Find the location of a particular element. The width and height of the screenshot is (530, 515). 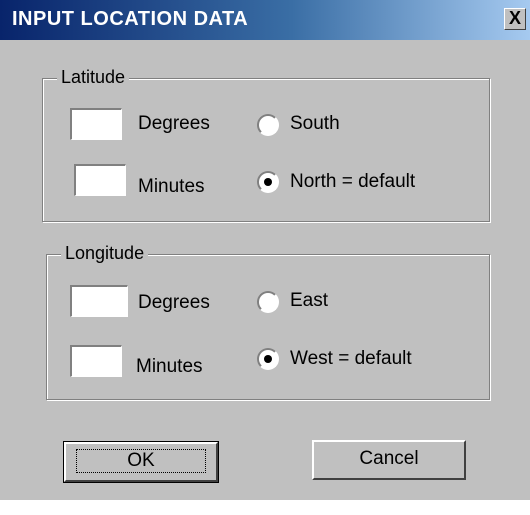

ok-button-label: OK is located at coordinates (141, 461).